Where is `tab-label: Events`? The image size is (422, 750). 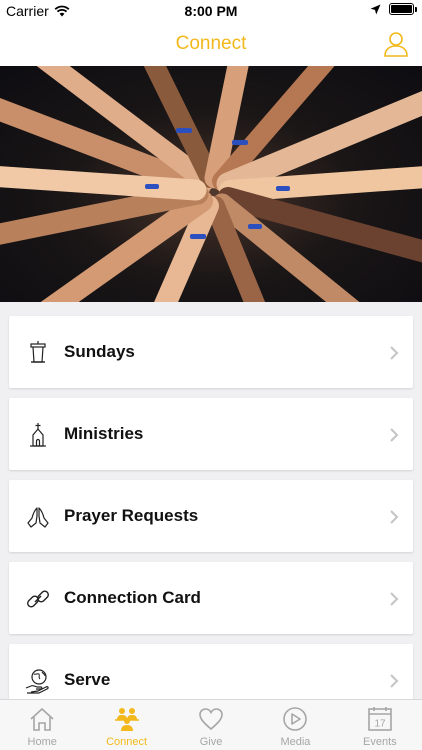
tab-label: Events is located at coordinates (380, 742).